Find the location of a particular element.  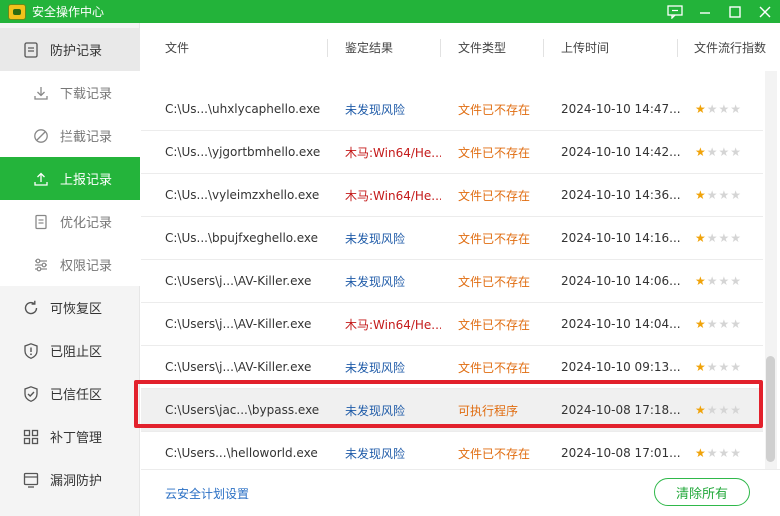

sidebar-item-blocked-area: 已阻止区 is located at coordinates (70, 350).